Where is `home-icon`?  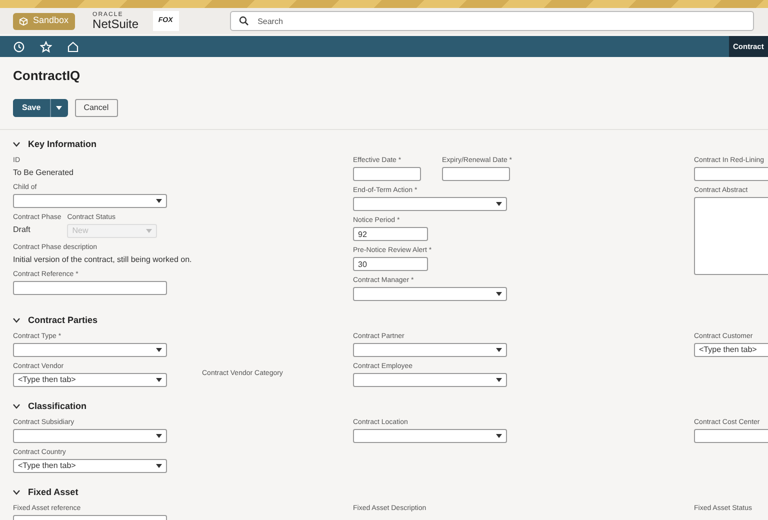 home-icon is located at coordinates (73, 46).